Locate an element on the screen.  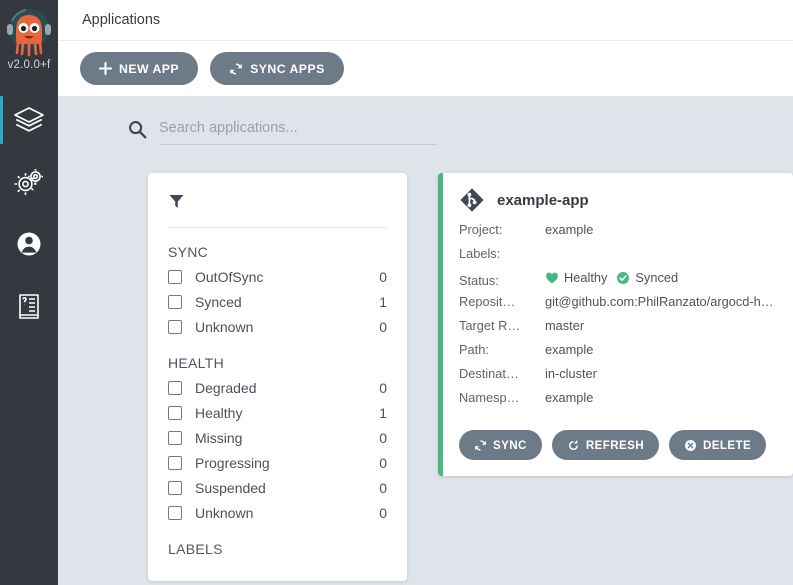
heart-icon is located at coordinates (552, 277).